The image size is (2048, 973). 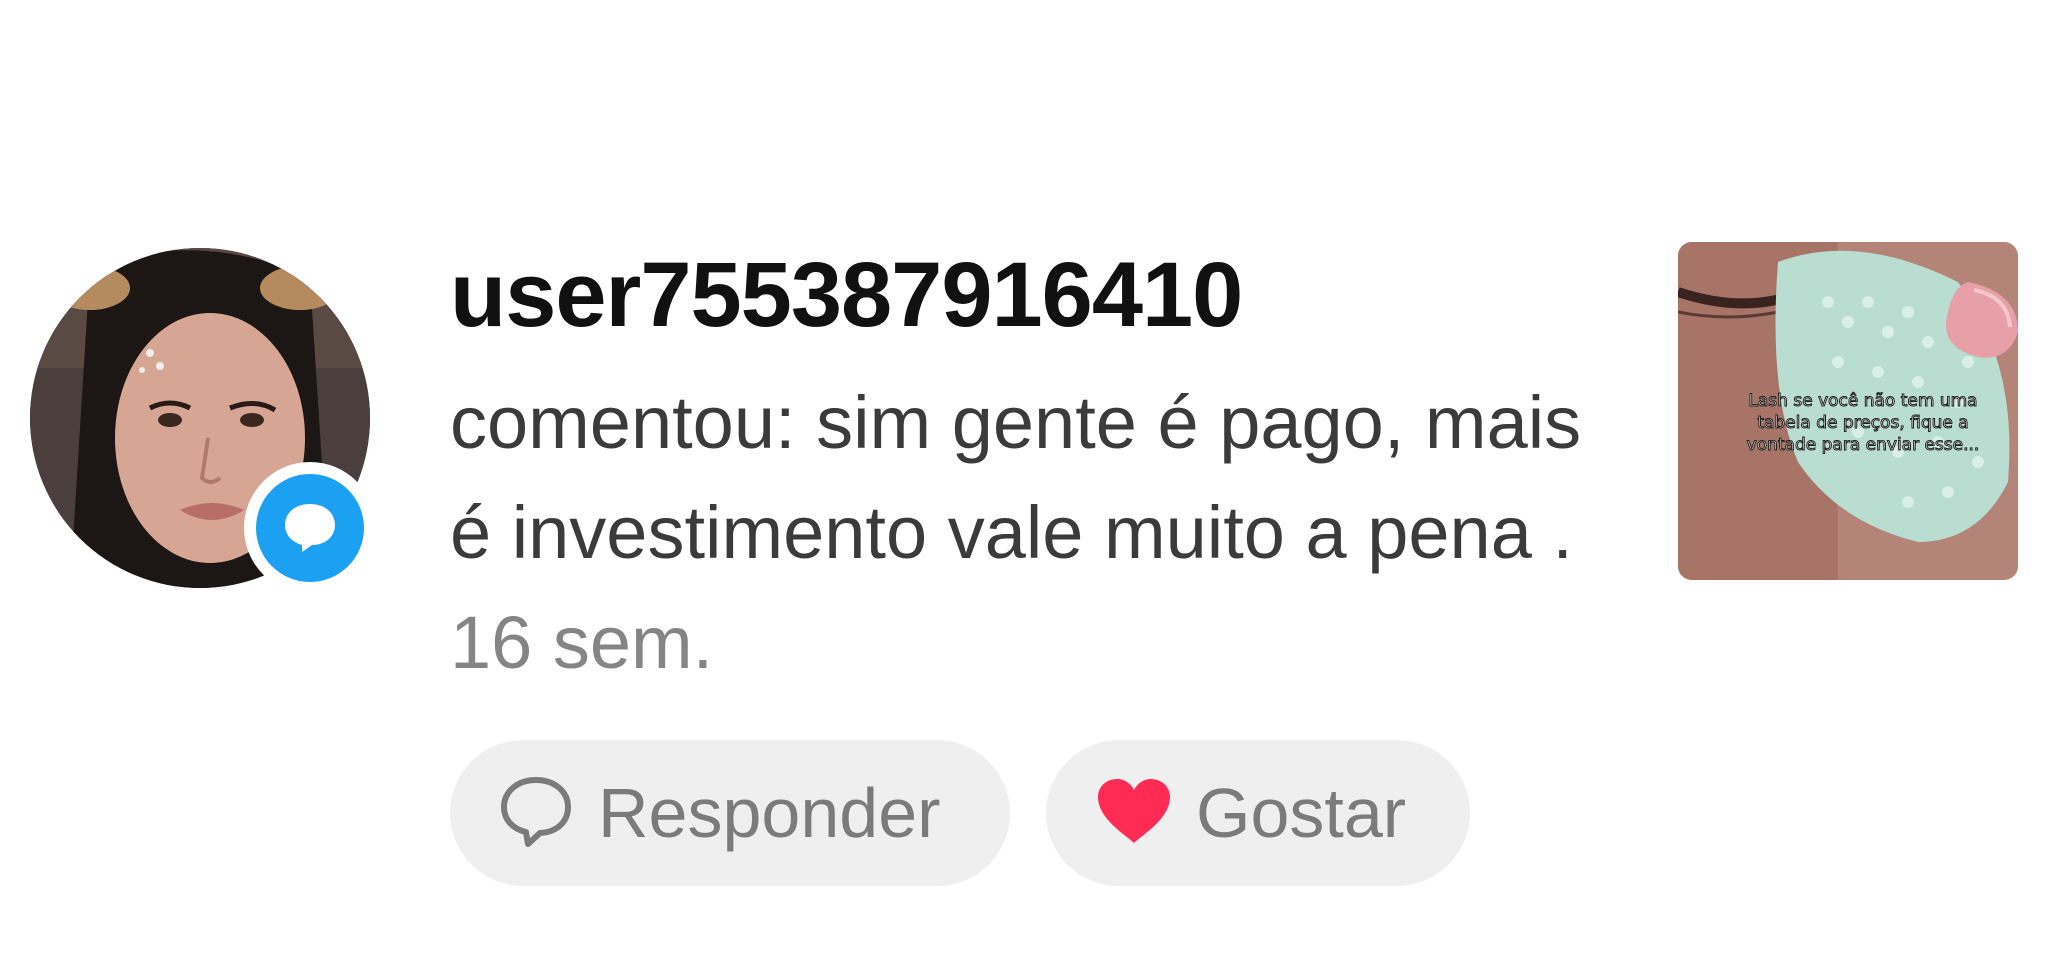 I want to click on comment-badge, so click(x=310, y=528).